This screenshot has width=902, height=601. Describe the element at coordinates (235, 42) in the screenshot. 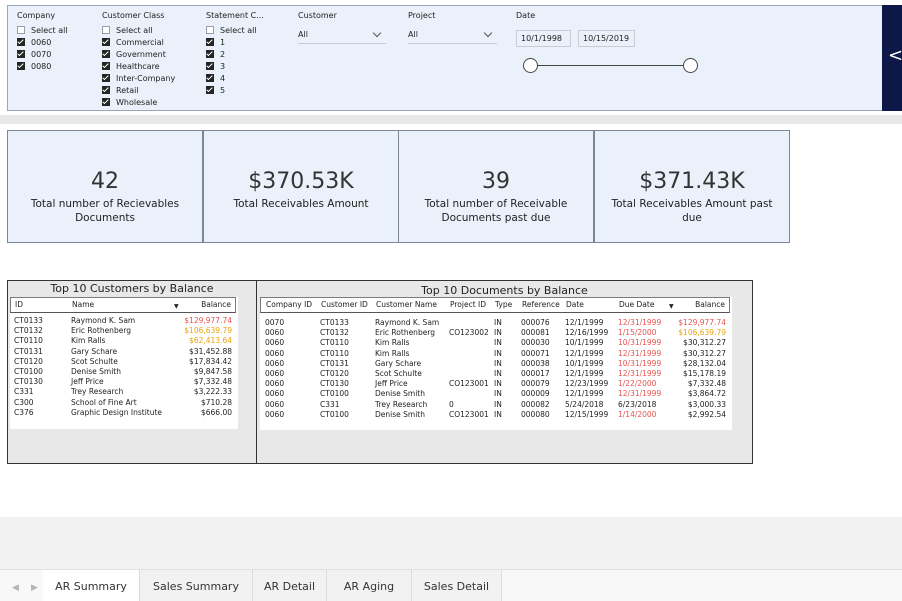

I see `statement-option: 1` at that location.